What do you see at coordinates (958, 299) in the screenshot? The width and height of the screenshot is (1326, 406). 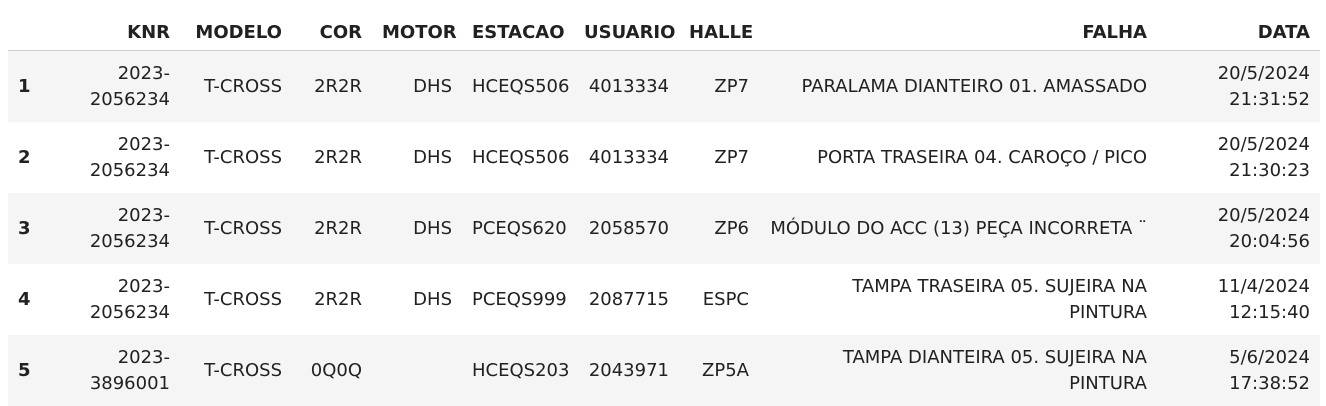 I see `cell-falha: TAMPA TRASEIRA 05. SUJEIRA NA PINTURA` at bounding box center [958, 299].